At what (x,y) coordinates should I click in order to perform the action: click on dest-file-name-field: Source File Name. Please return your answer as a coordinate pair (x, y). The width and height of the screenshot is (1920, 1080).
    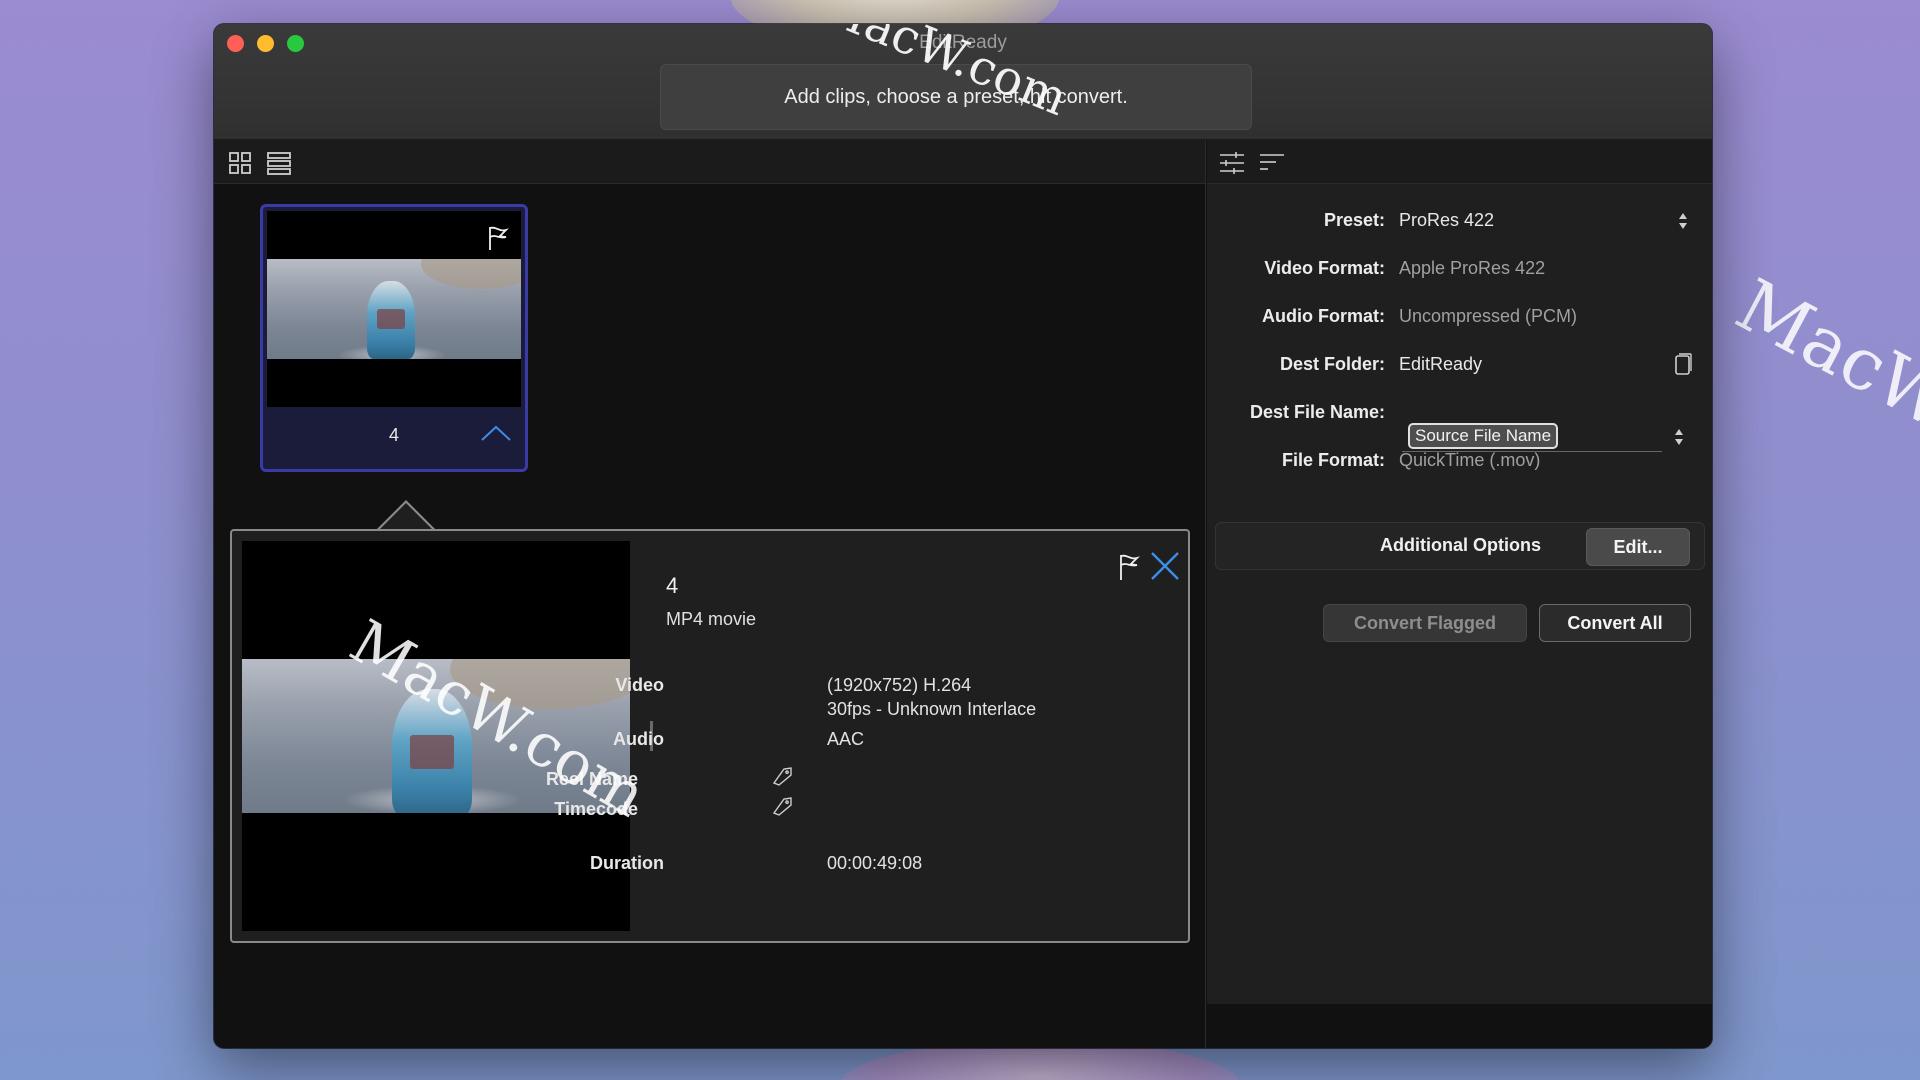
    Looking at the image, I should click on (1532, 437).